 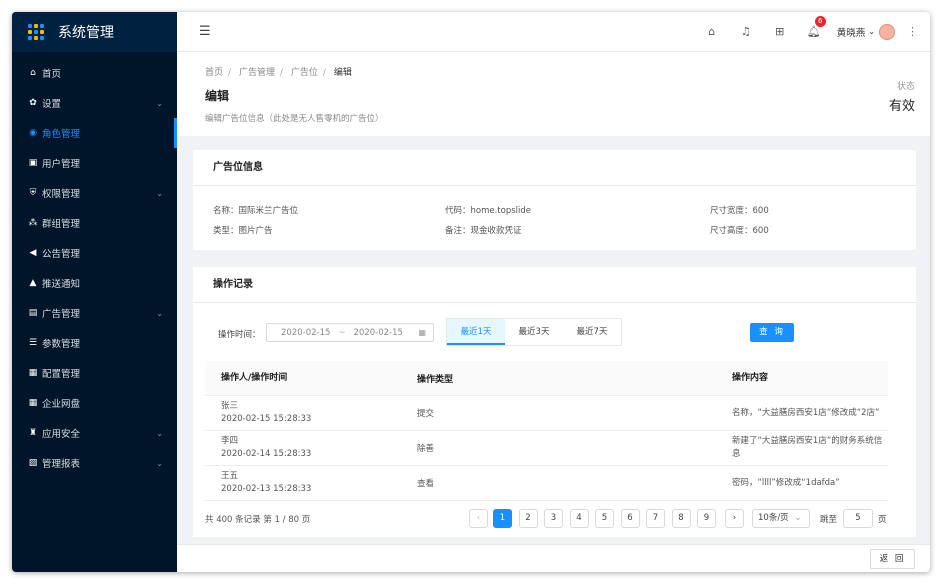 I want to click on avatar, so click(x=887, y=31).